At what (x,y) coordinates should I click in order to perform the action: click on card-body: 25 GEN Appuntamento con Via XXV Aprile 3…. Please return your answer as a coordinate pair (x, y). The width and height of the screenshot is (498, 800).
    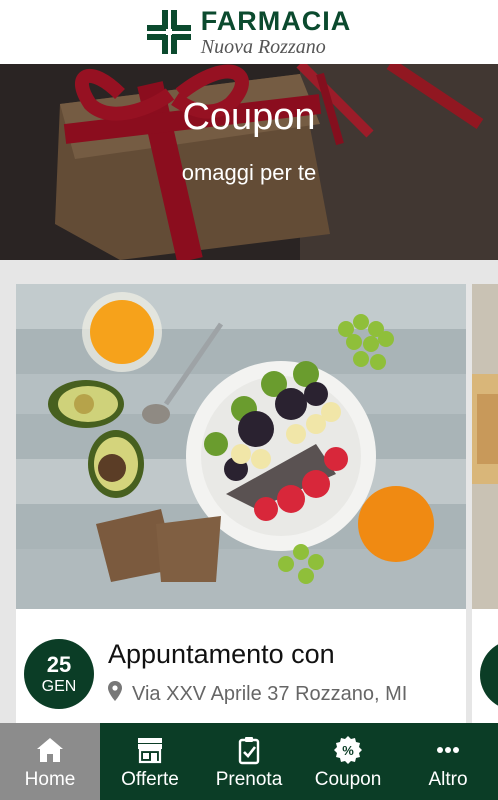
    Looking at the image, I should click on (241, 666).